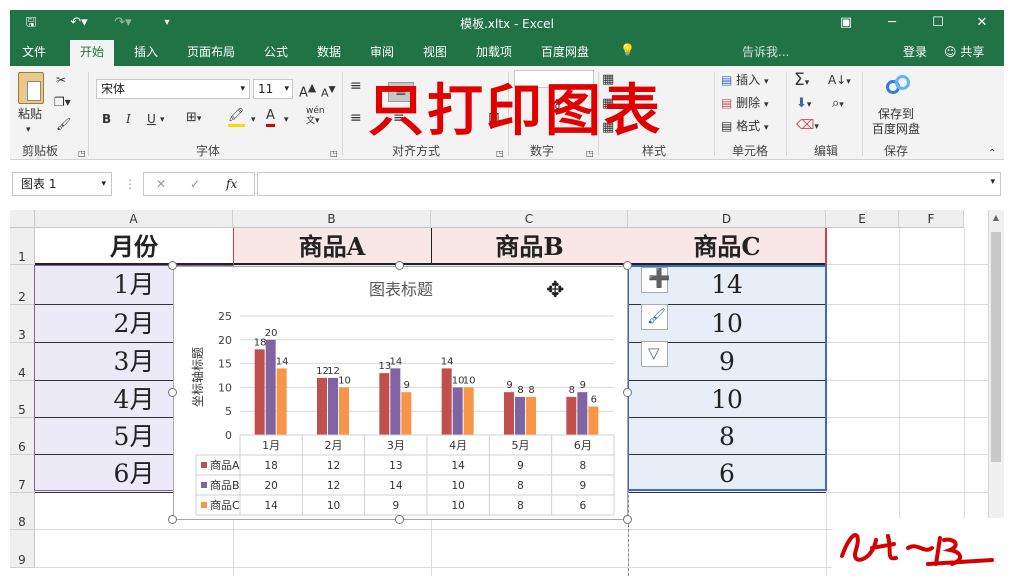 The height and width of the screenshot is (587, 1014). What do you see at coordinates (173, 89) in the screenshot?
I see `font-name-box: 宋体 ▾` at bounding box center [173, 89].